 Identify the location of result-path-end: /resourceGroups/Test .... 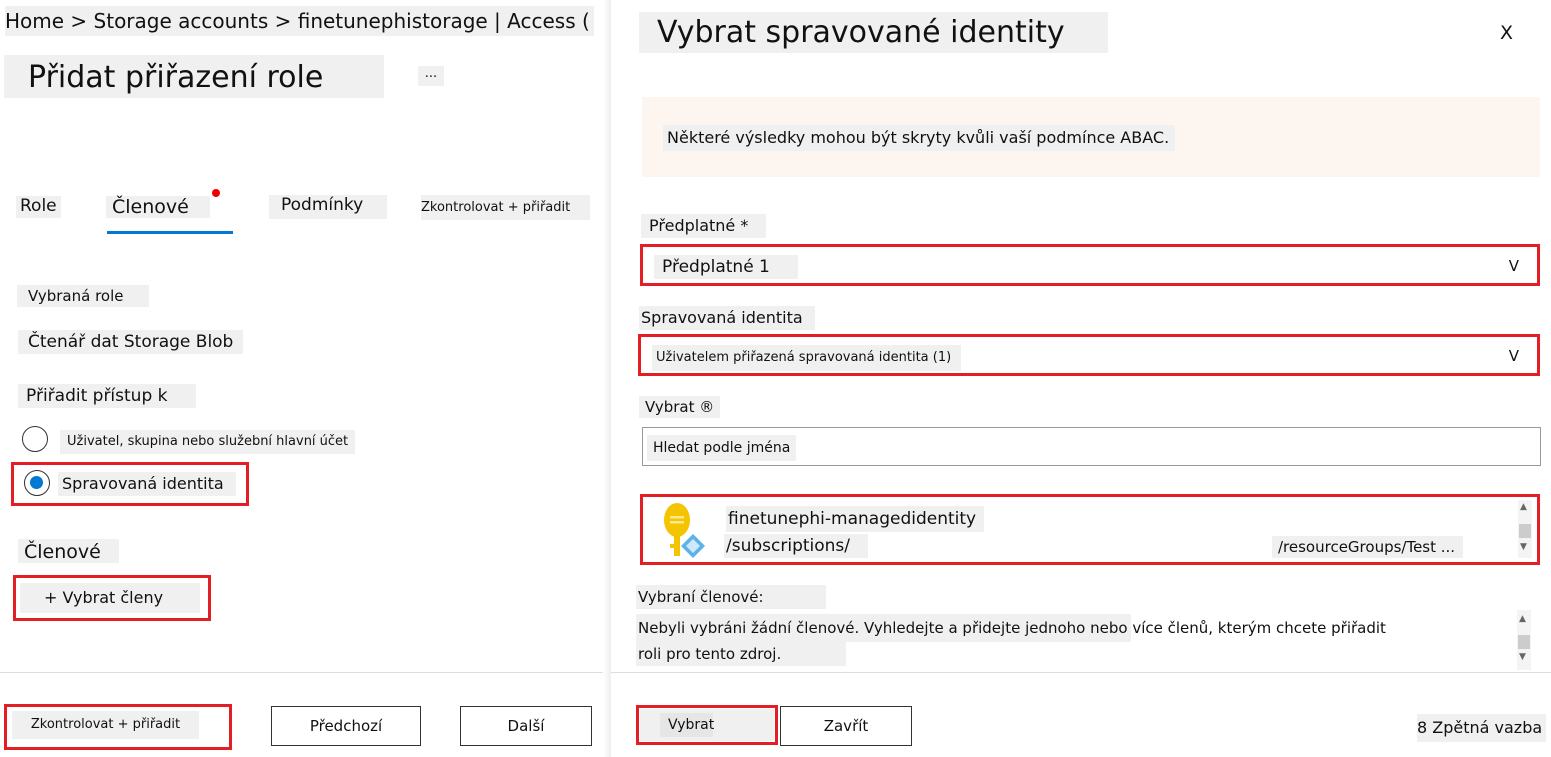
(1368, 547).